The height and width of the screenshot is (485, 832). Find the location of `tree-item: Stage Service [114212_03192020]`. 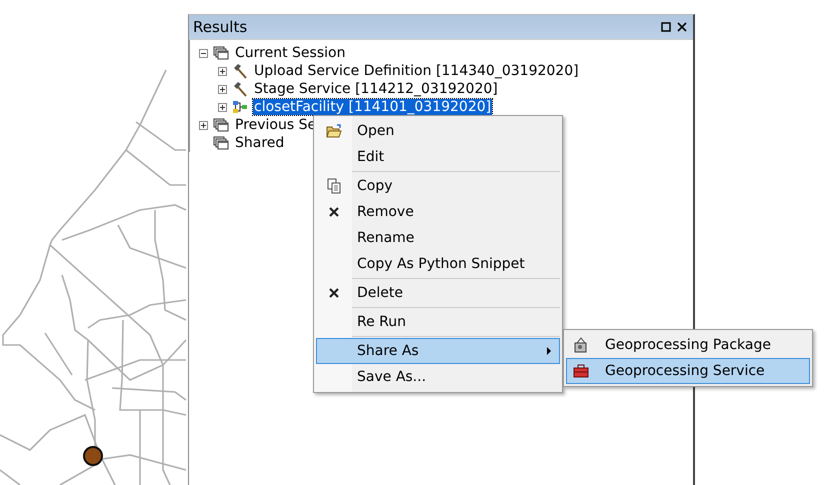

tree-item: Stage Service [114212_03192020] is located at coordinates (376, 89).